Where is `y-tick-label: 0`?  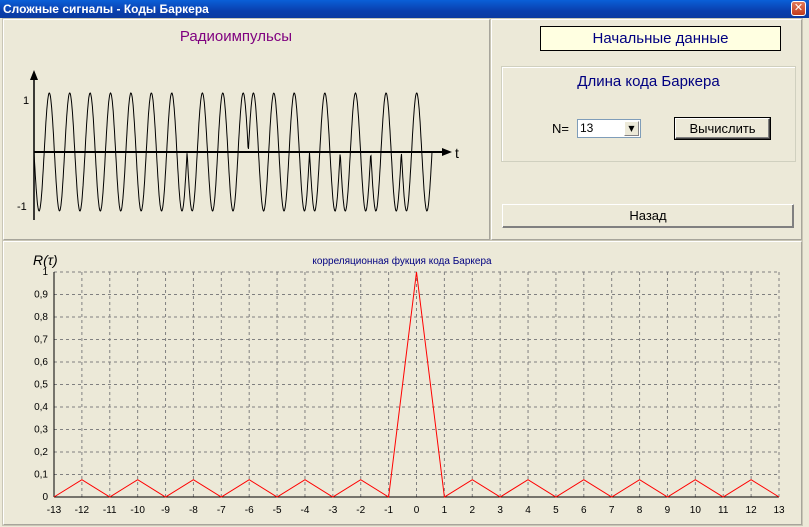 y-tick-label: 0 is located at coordinates (45, 497).